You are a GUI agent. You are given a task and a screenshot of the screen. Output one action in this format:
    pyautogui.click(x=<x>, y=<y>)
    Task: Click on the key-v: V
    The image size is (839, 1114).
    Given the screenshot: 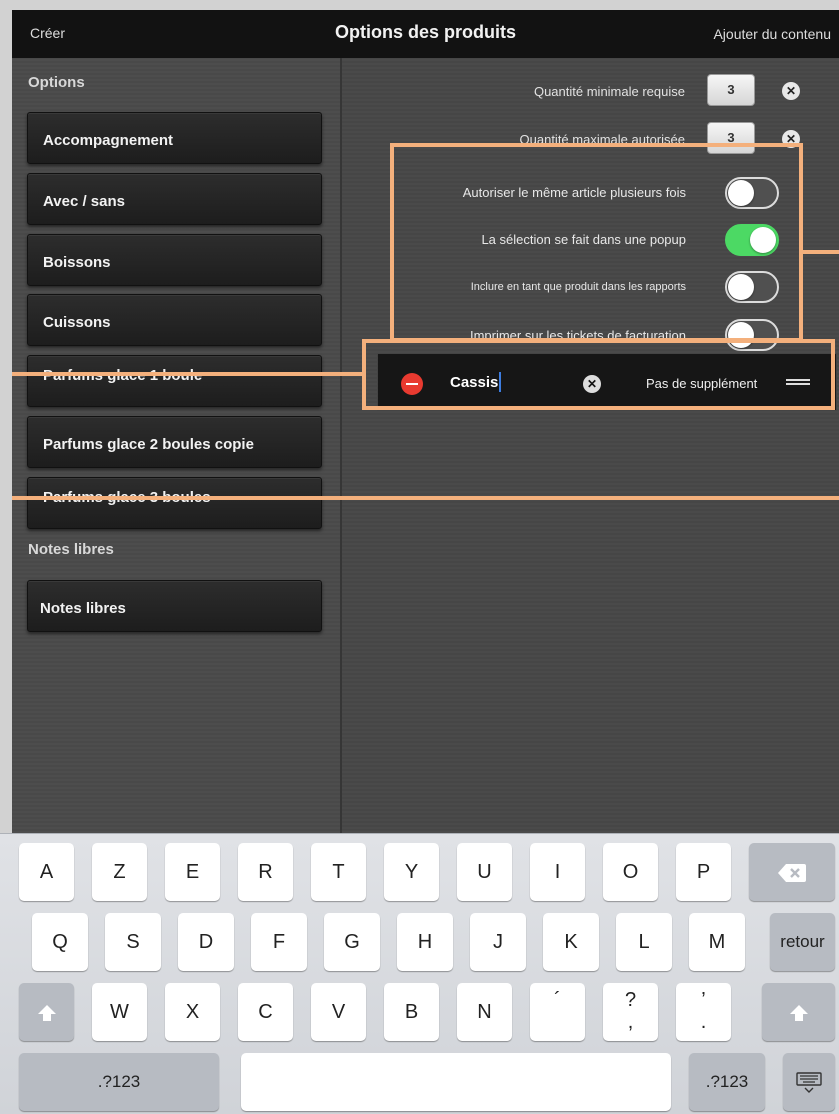 What is the action you would take?
    pyautogui.click(x=338, y=1012)
    